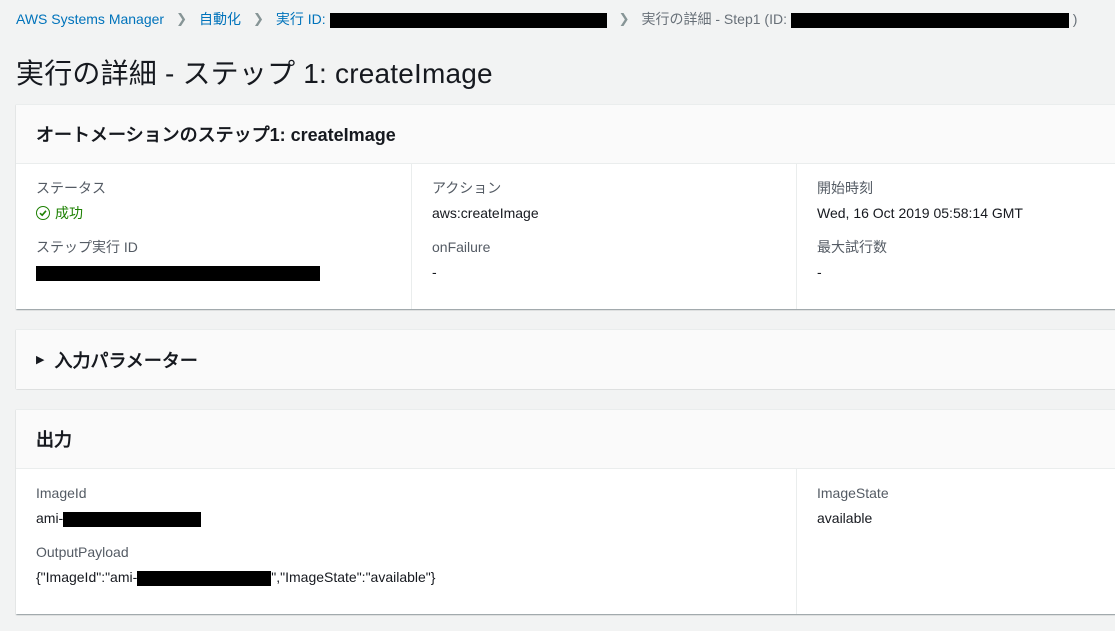  I want to click on payload-suffix: ","ImageState":"available"}, so click(353, 577).